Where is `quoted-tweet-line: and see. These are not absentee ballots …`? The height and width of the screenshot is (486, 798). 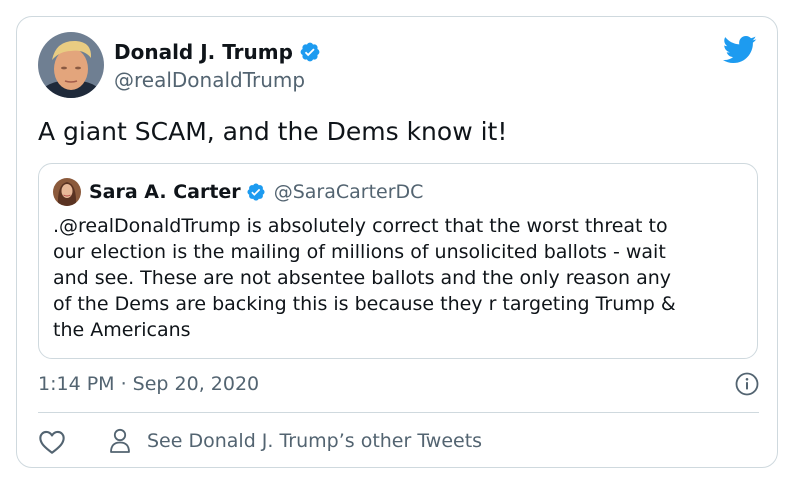
quoted-tweet-line: and see. These are not absentee ballots … is located at coordinates (362, 278).